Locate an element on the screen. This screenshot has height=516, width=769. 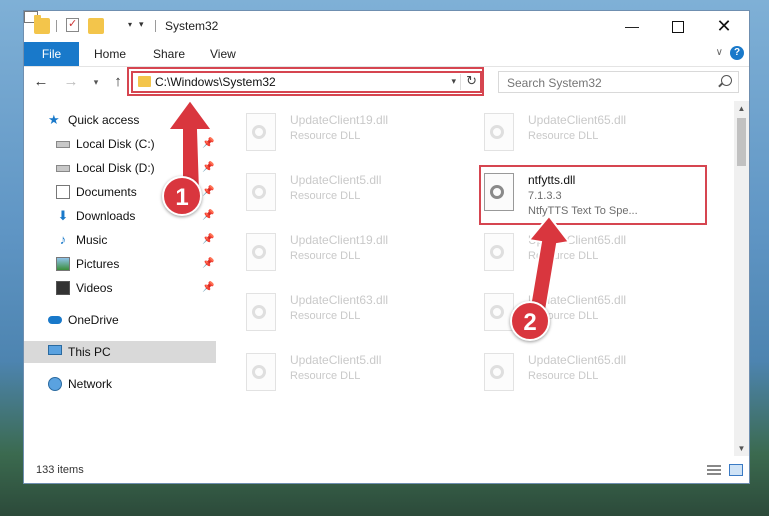
address-highlight-box is located at coordinates (305, 81).